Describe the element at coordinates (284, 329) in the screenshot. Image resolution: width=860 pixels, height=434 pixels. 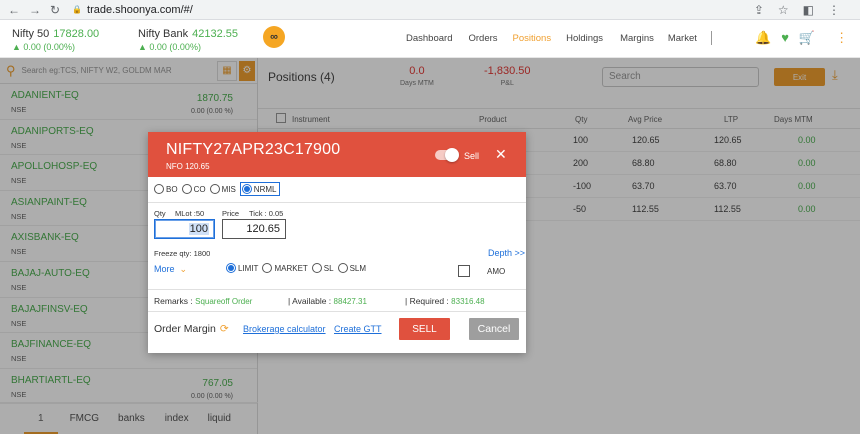
I see `brokerage-calculator-link: Brokerage calculator` at that location.